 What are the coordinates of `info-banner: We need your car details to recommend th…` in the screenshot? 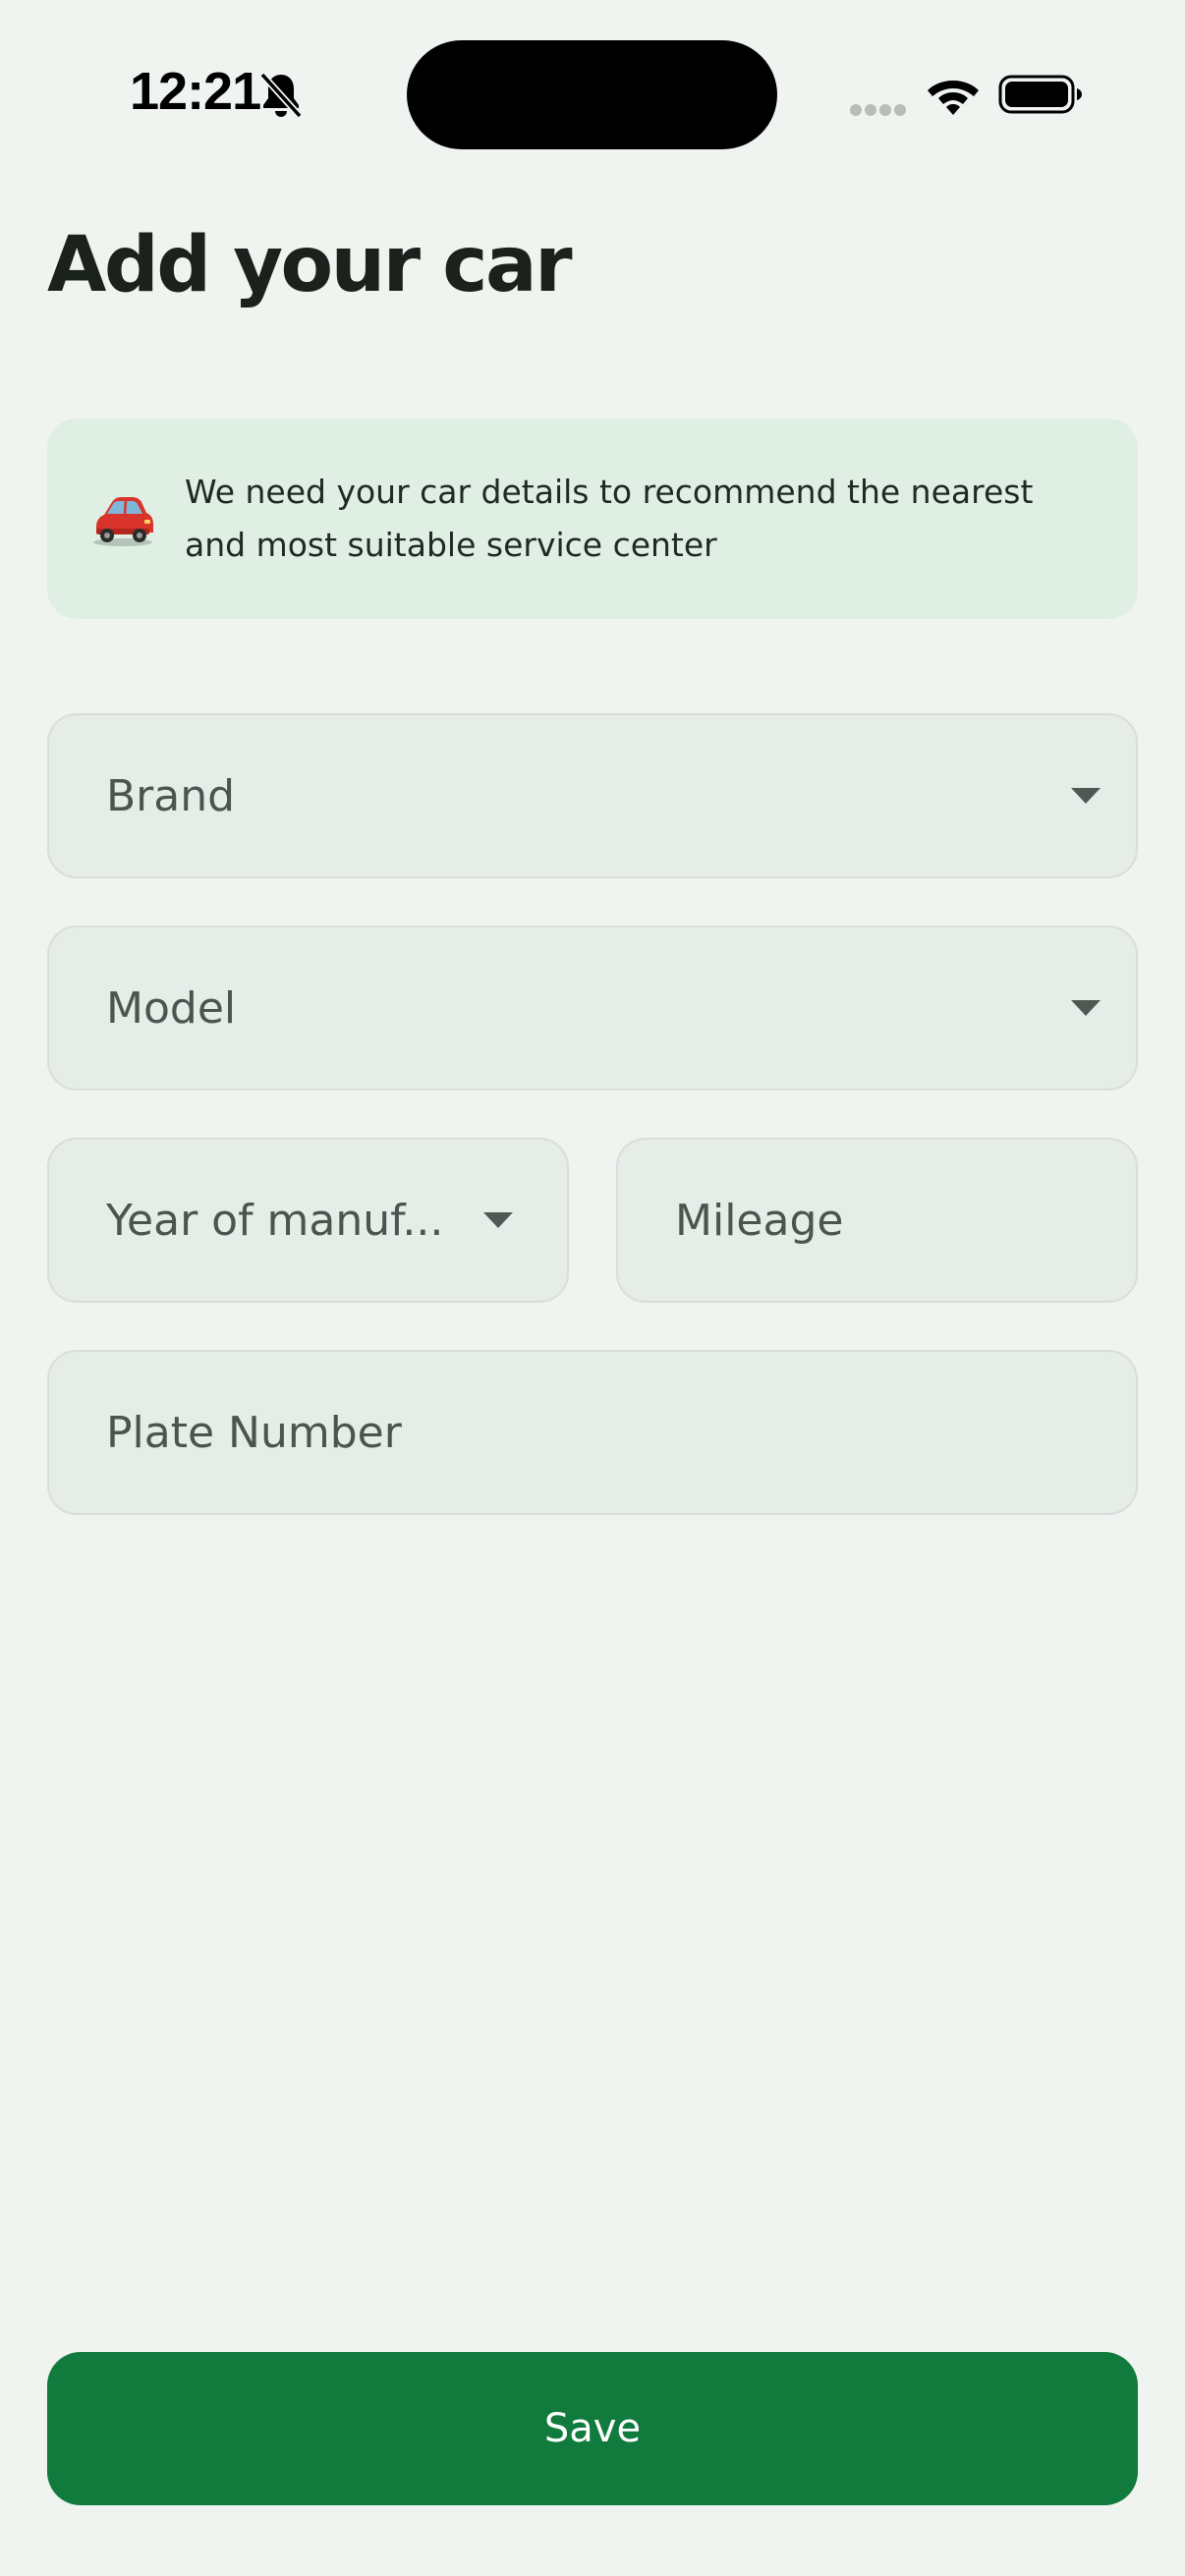 It's located at (592, 519).